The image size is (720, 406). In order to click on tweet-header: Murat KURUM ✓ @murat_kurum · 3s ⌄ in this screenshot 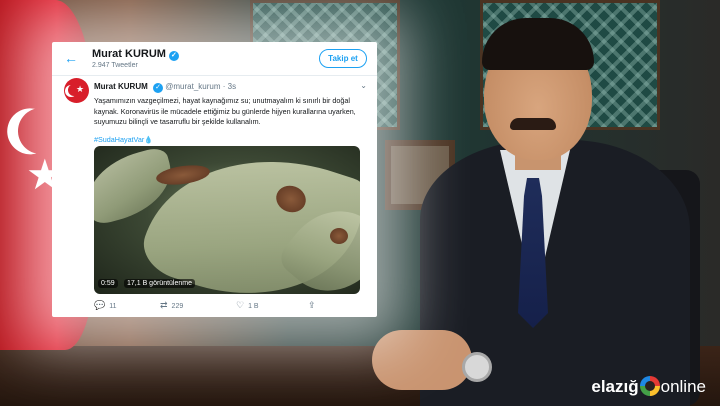, I will do `click(230, 87)`.